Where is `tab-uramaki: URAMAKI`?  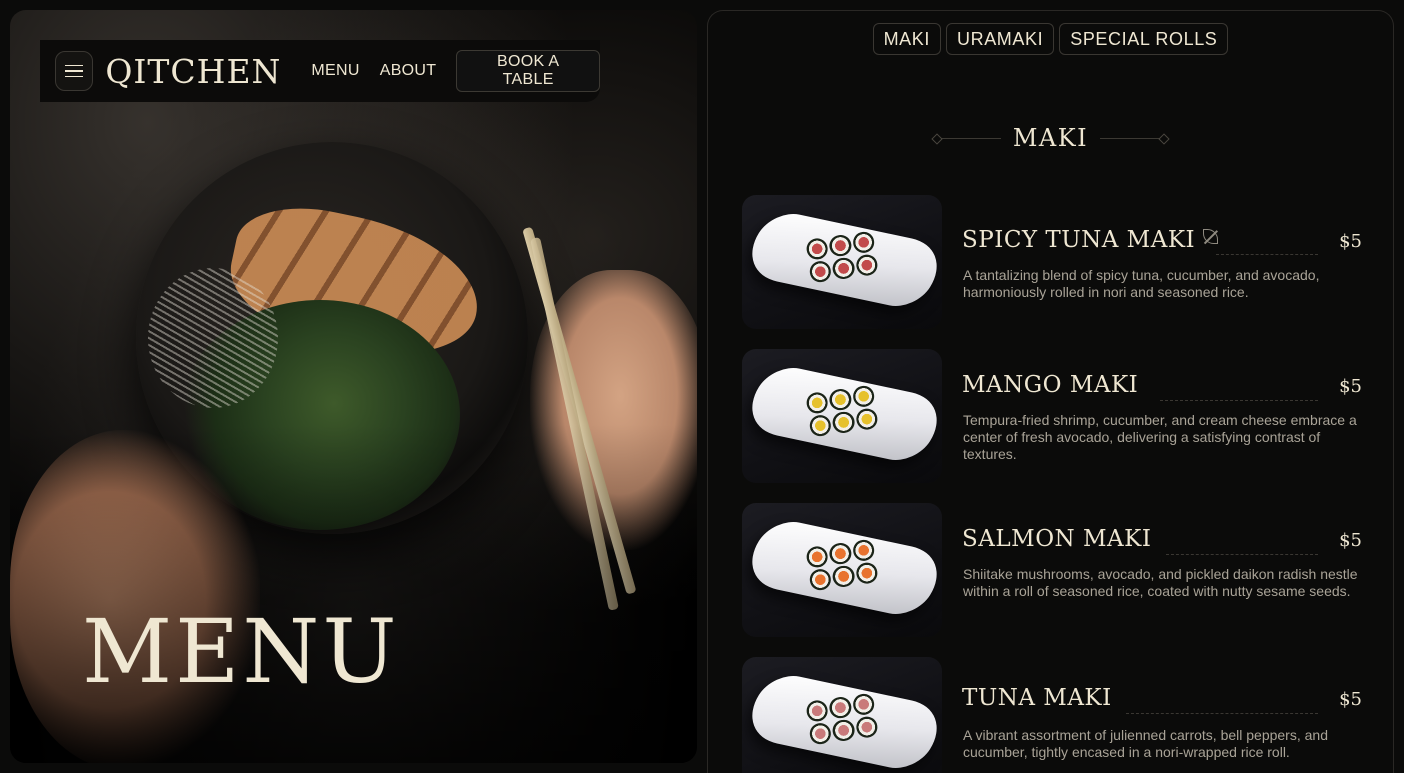 tab-uramaki: URAMAKI is located at coordinates (1000, 39).